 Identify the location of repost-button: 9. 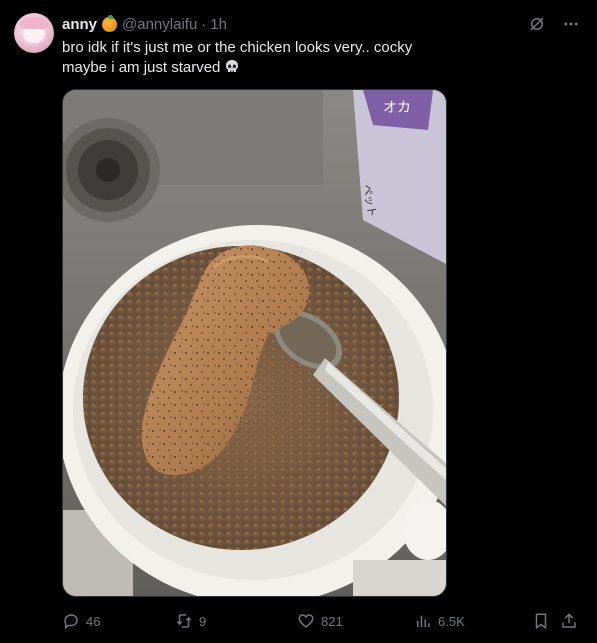
(190, 621).